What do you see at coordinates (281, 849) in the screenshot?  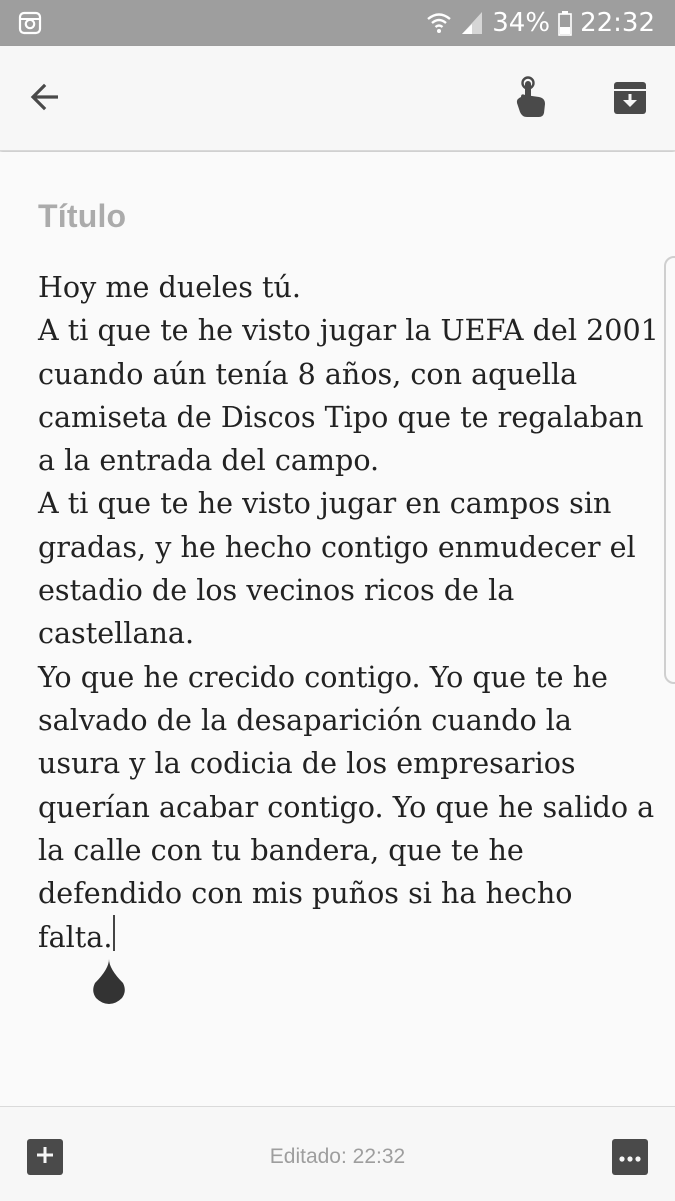 I see `note-line: la calle con tu bandera, que te he` at bounding box center [281, 849].